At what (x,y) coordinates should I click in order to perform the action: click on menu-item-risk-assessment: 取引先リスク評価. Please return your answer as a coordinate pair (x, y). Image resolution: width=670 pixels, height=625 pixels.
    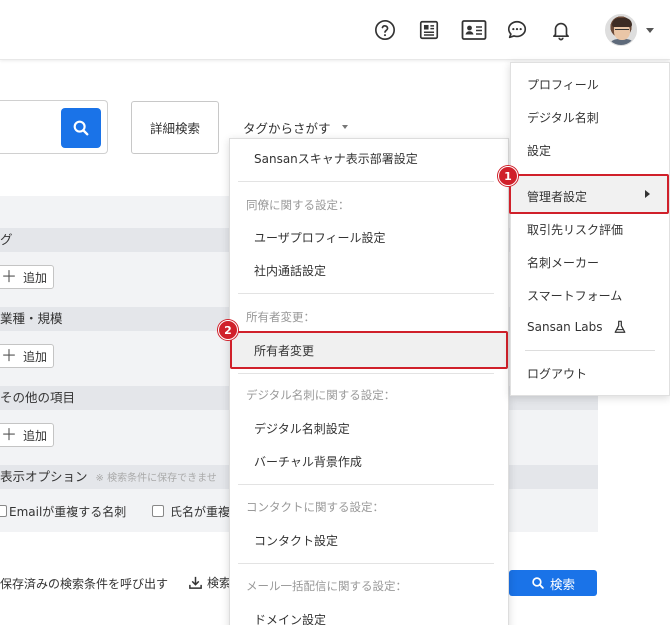
    Looking at the image, I should click on (575, 229).